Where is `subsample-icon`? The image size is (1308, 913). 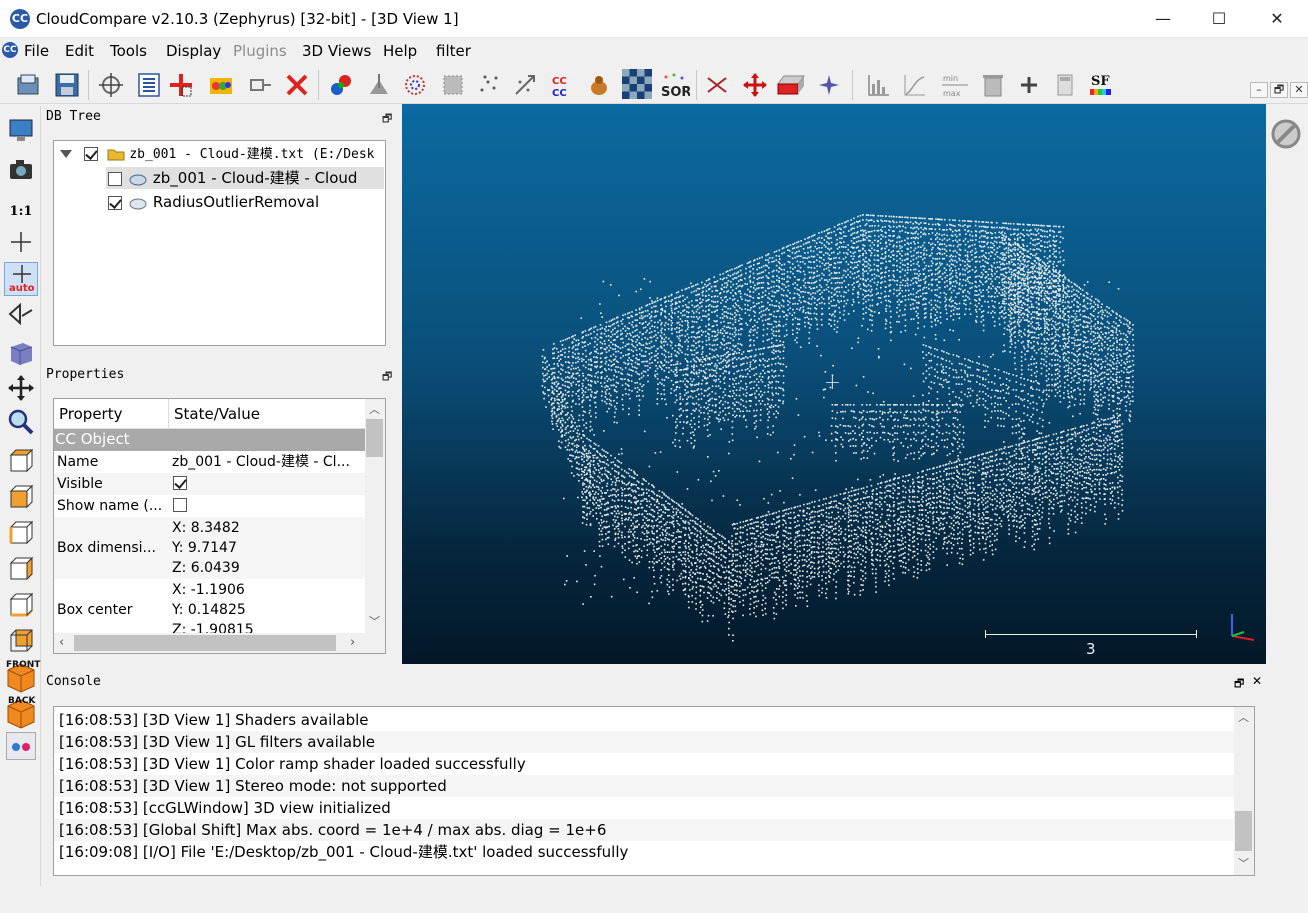 subsample-icon is located at coordinates (489, 85).